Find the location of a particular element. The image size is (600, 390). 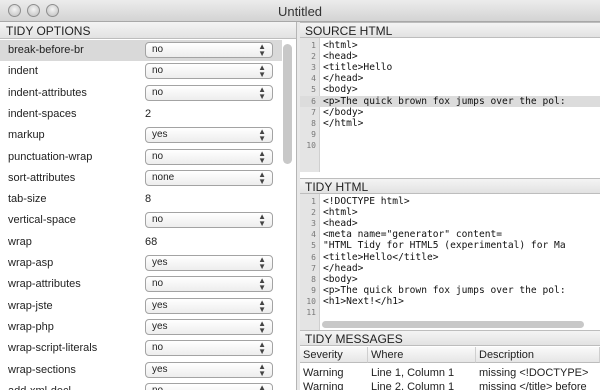

line-number: 10 is located at coordinates (311, 301).